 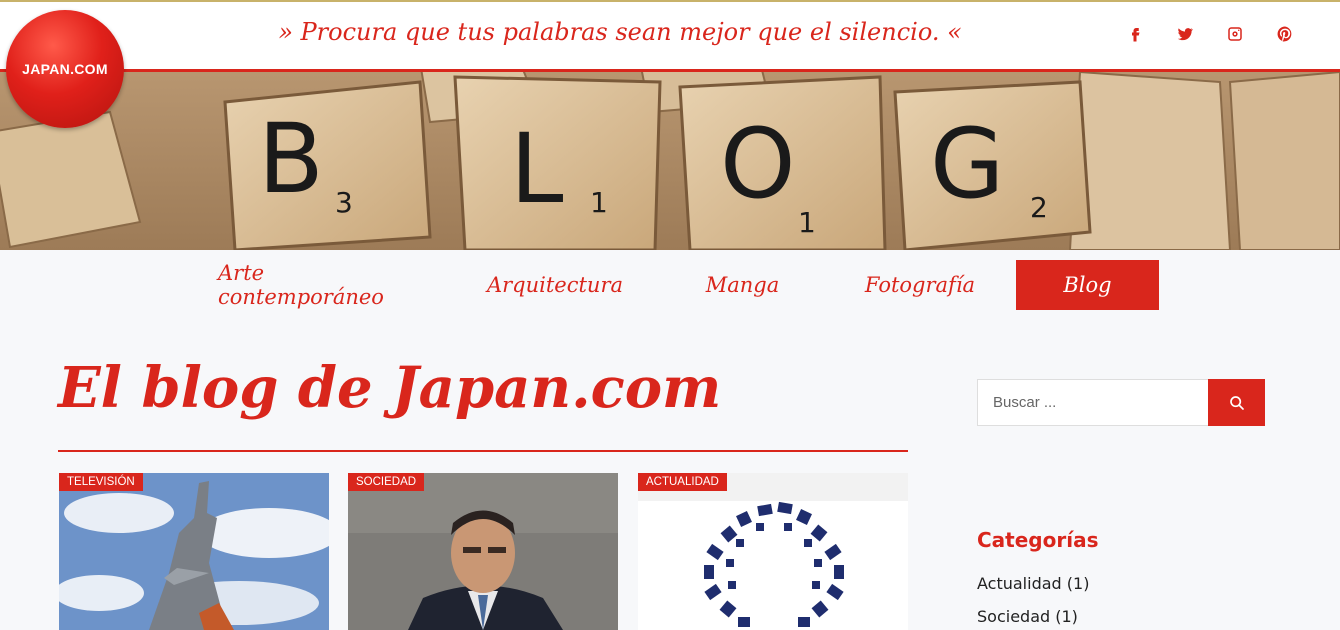 I want to click on search-form, so click(x=1121, y=402).